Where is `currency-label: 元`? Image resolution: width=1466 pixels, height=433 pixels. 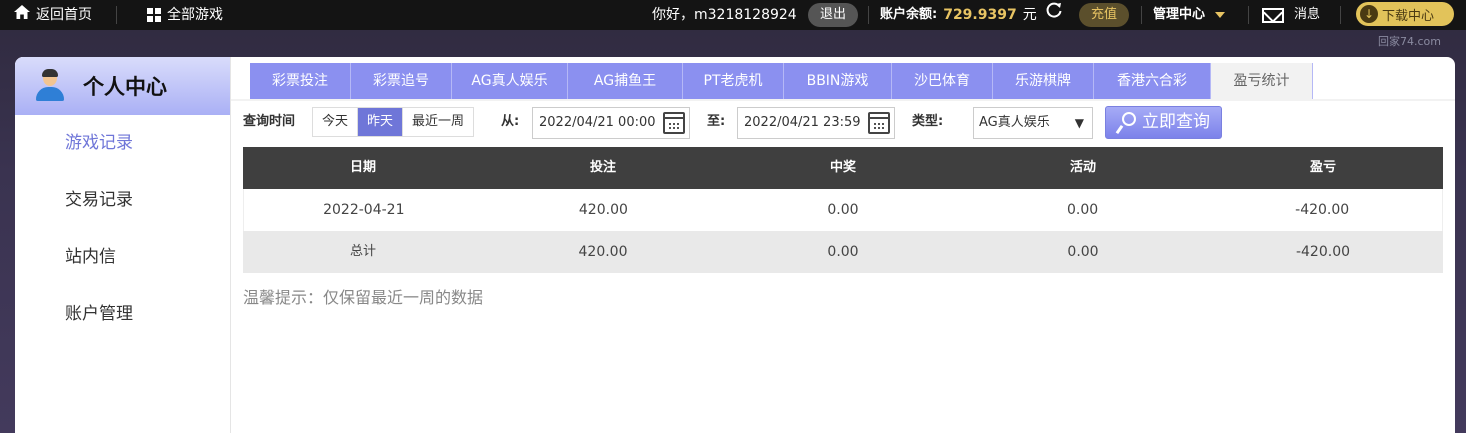
currency-label: 元 is located at coordinates (1029, 15).